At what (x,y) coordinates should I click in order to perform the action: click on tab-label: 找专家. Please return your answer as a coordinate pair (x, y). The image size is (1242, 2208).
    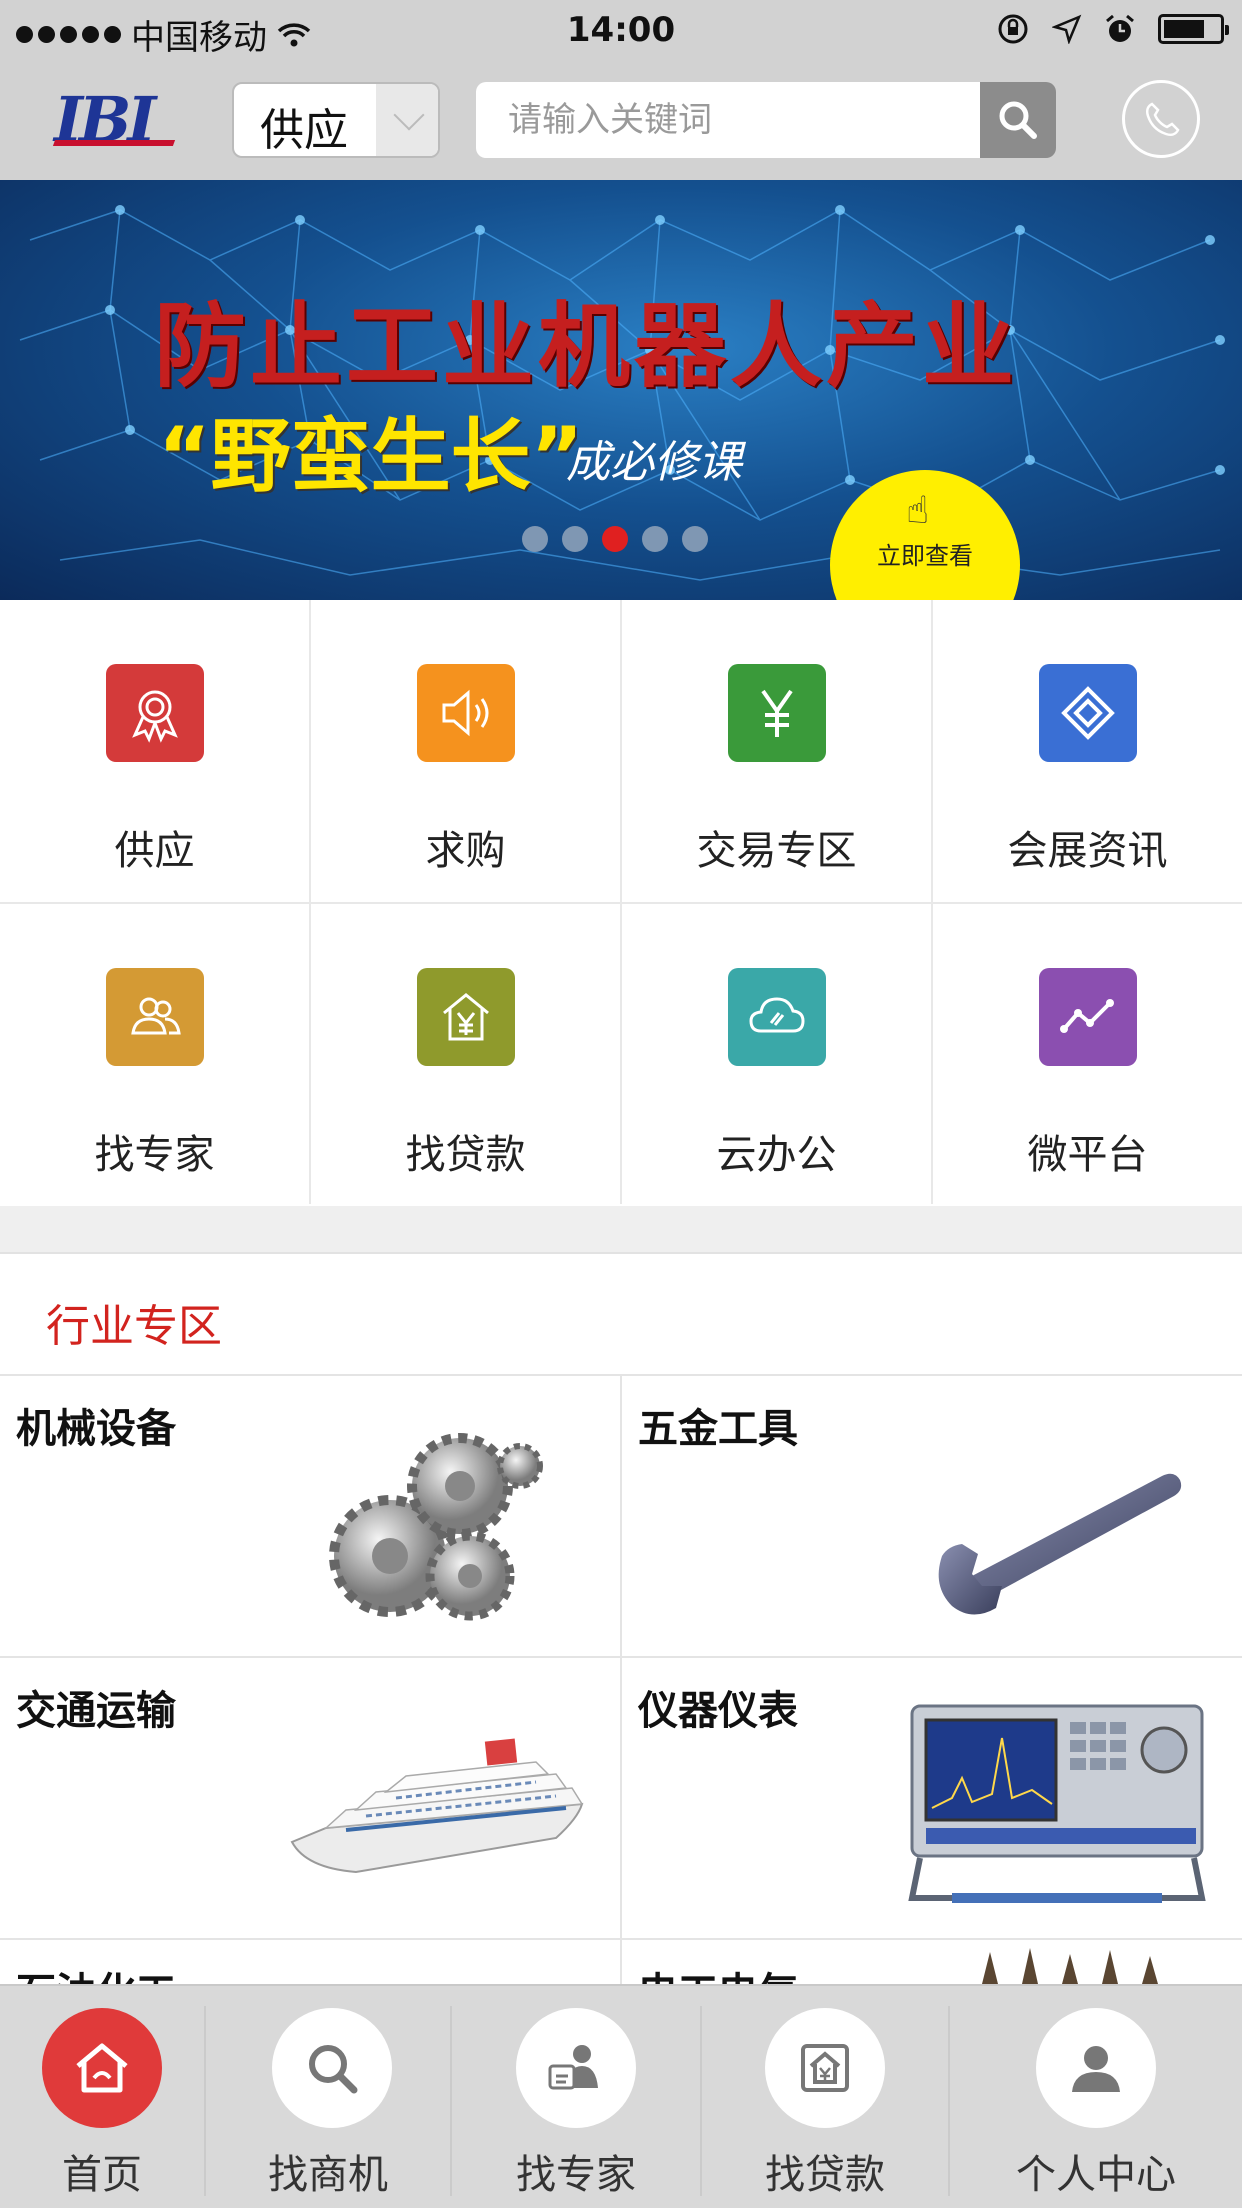
    Looking at the image, I should click on (576, 2175).